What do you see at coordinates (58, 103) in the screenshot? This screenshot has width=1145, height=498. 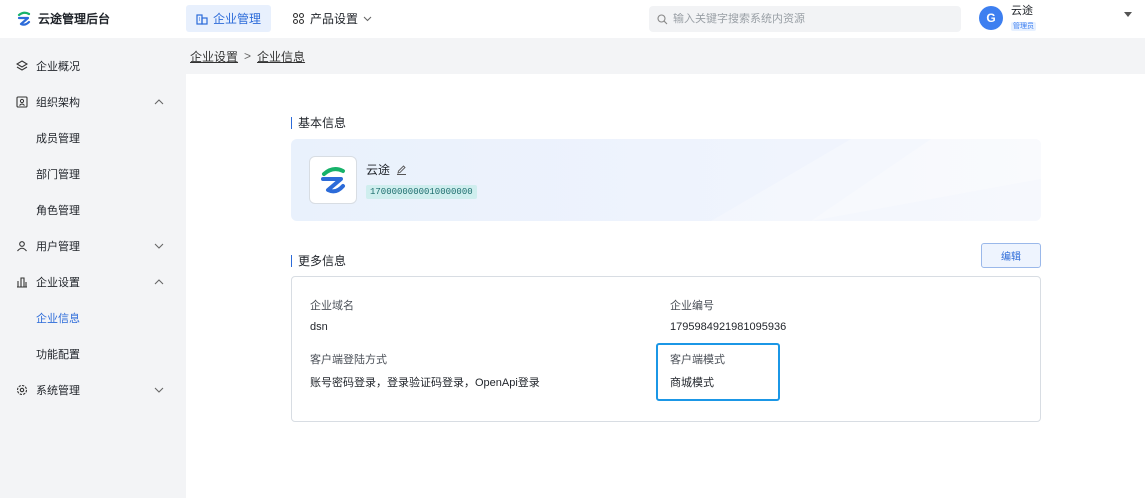 I see `sidebar-item-label: 组织架构` at bounding box center [58, 103].